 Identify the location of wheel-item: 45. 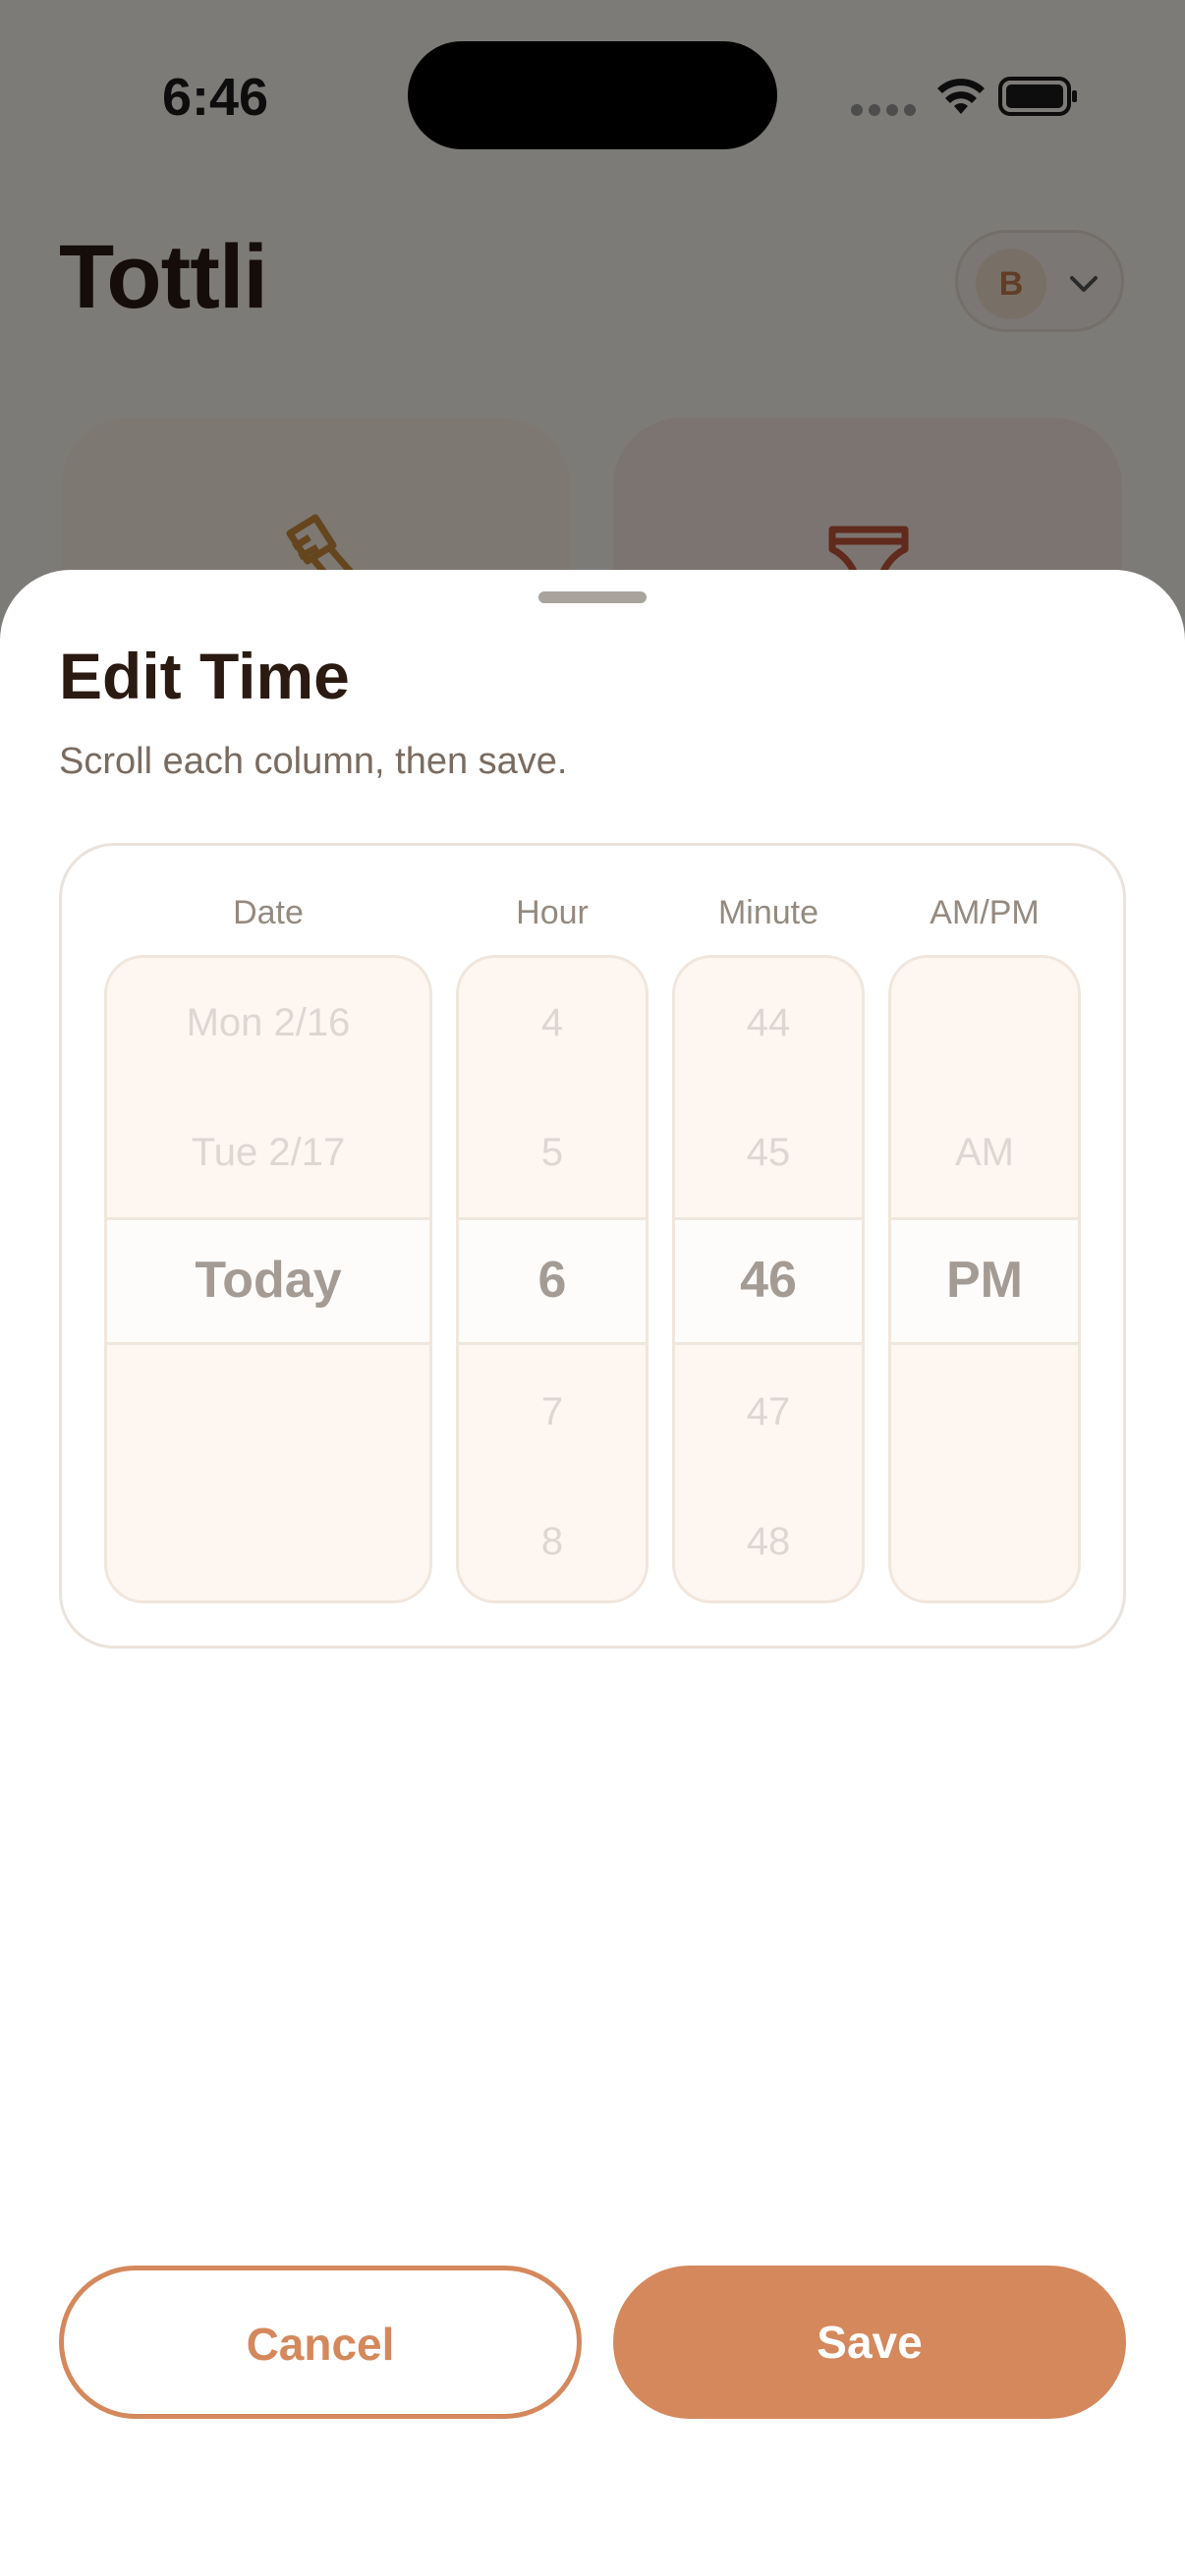
(769, 1153).